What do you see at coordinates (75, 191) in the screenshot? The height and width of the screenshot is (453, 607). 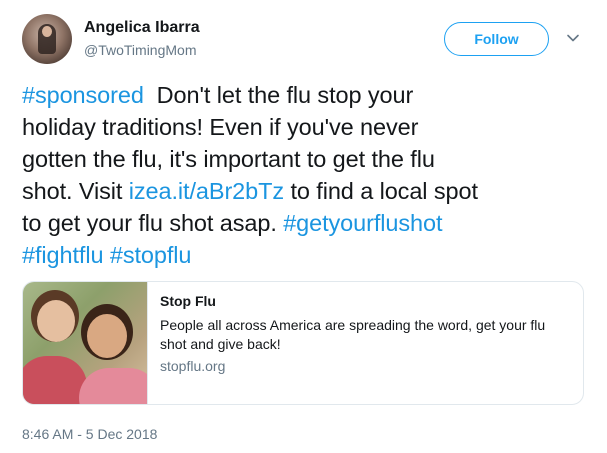 I see `tweet-text-segment: shot. Visit` at bounding box center [75, 191].